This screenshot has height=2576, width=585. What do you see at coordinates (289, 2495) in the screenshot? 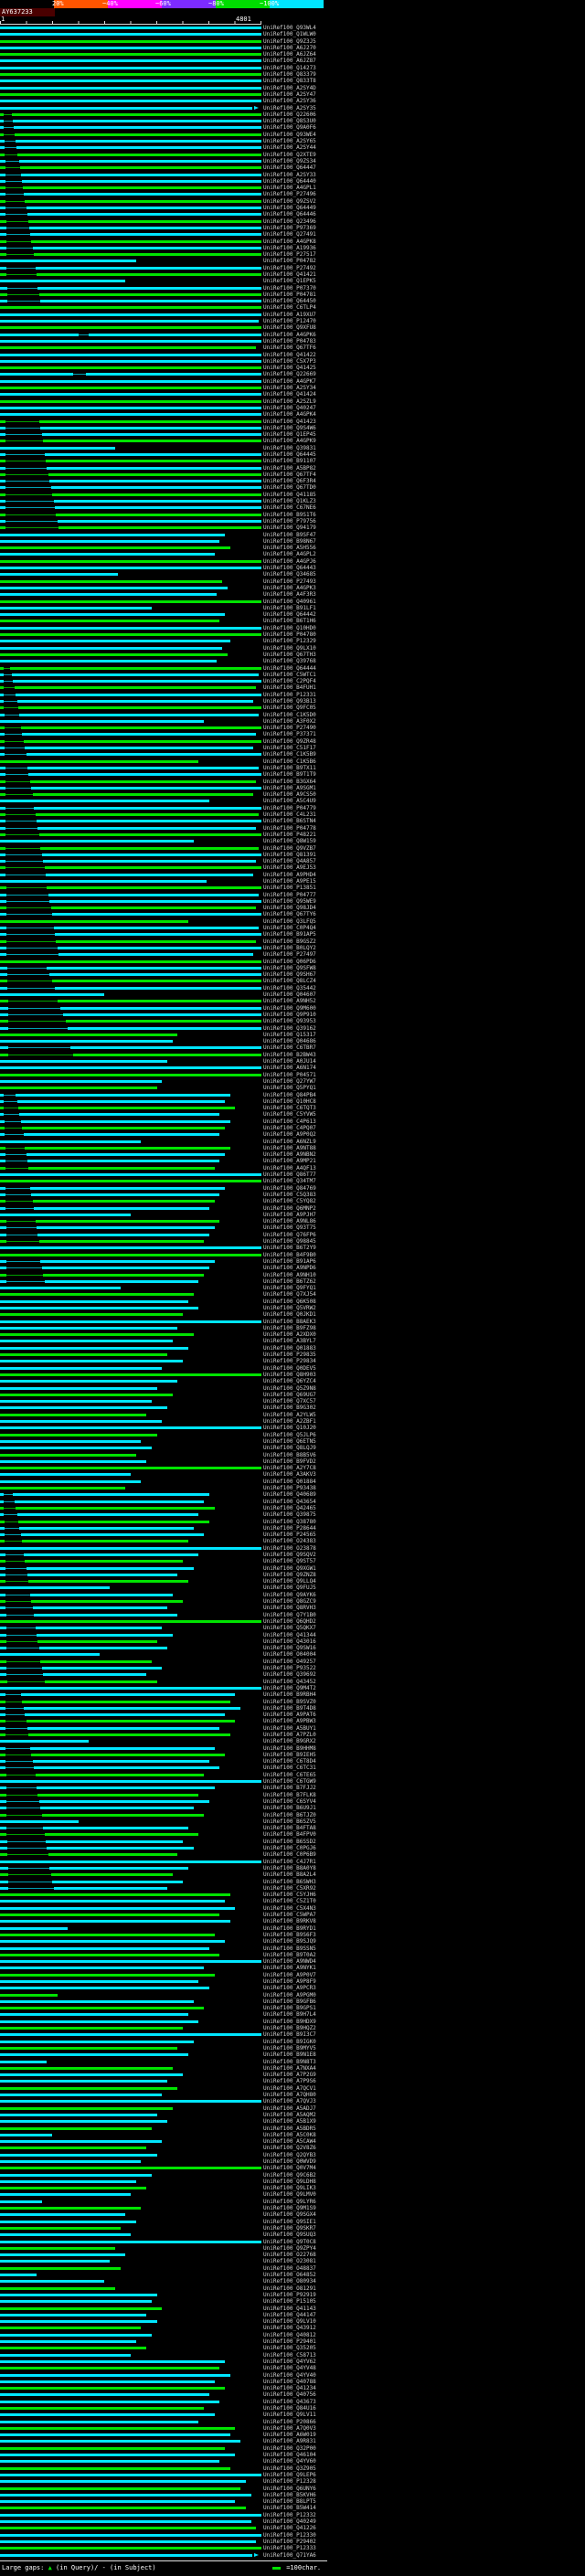
I see `hit-label: UniRef100_B5KVH6` at bounding box center [289, 2495].